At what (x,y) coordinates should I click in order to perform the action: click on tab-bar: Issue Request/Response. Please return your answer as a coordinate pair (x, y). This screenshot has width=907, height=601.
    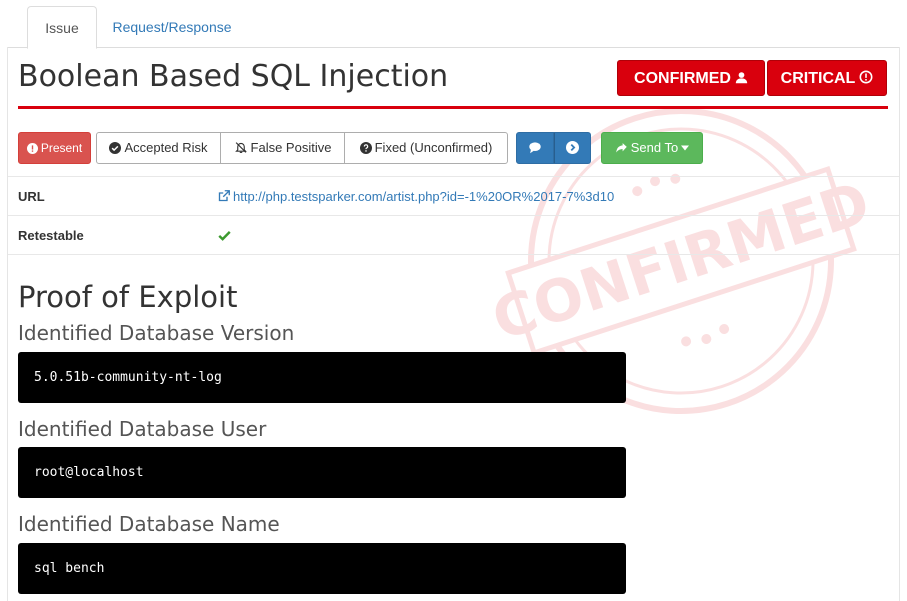
    Looking at the image, I should click on (453, 24).